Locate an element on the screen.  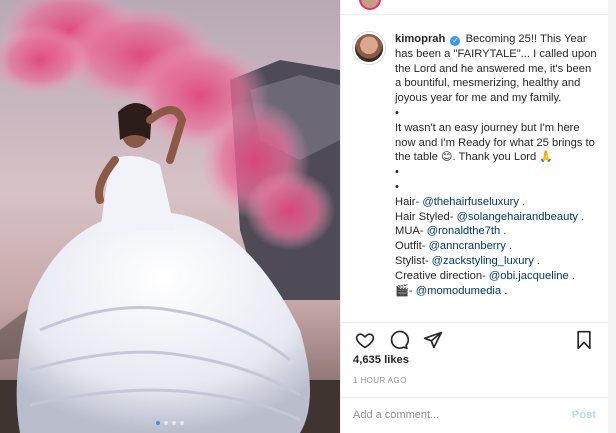
mention-link: @obi.jacqueline is located at coordinates (529, 276).